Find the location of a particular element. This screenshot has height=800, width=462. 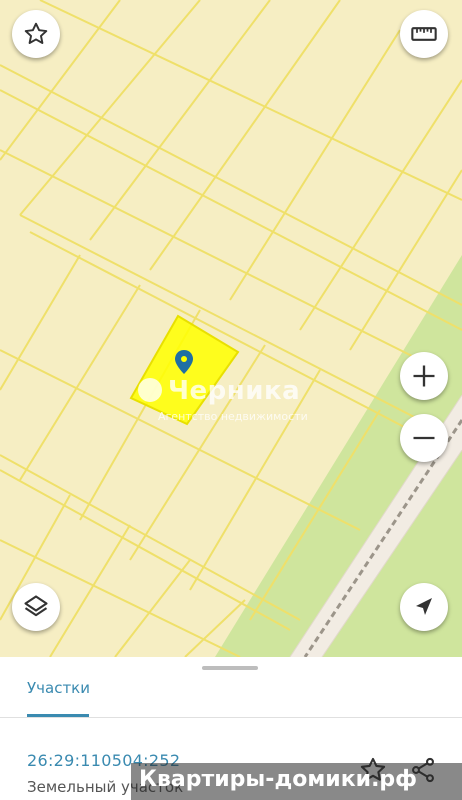

favorite-button is located at coordinates (36, 34).